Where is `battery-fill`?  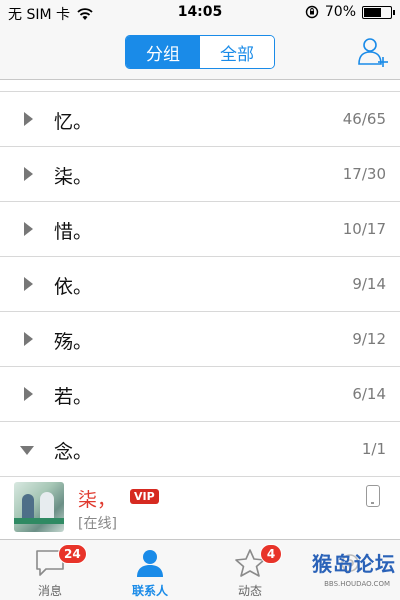 battery-fill is located at coordinates (372, 12).